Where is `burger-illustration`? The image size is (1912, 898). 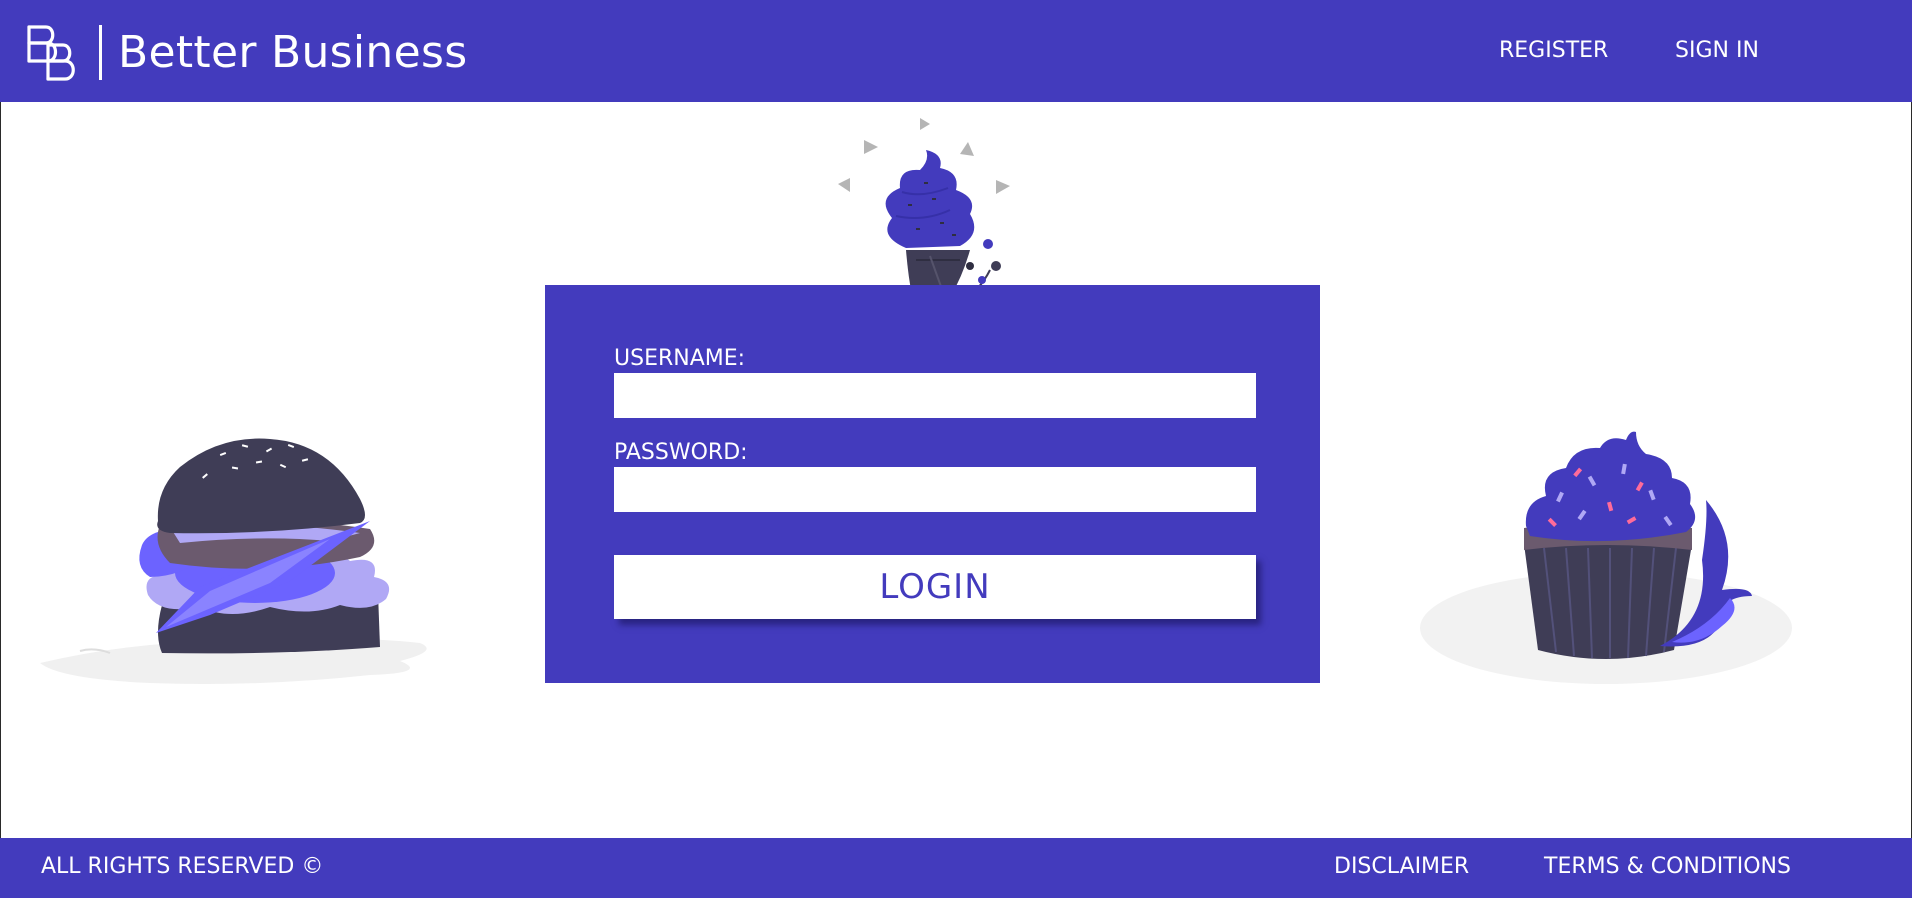 burger-illustration is located at coordinates (233, 560).